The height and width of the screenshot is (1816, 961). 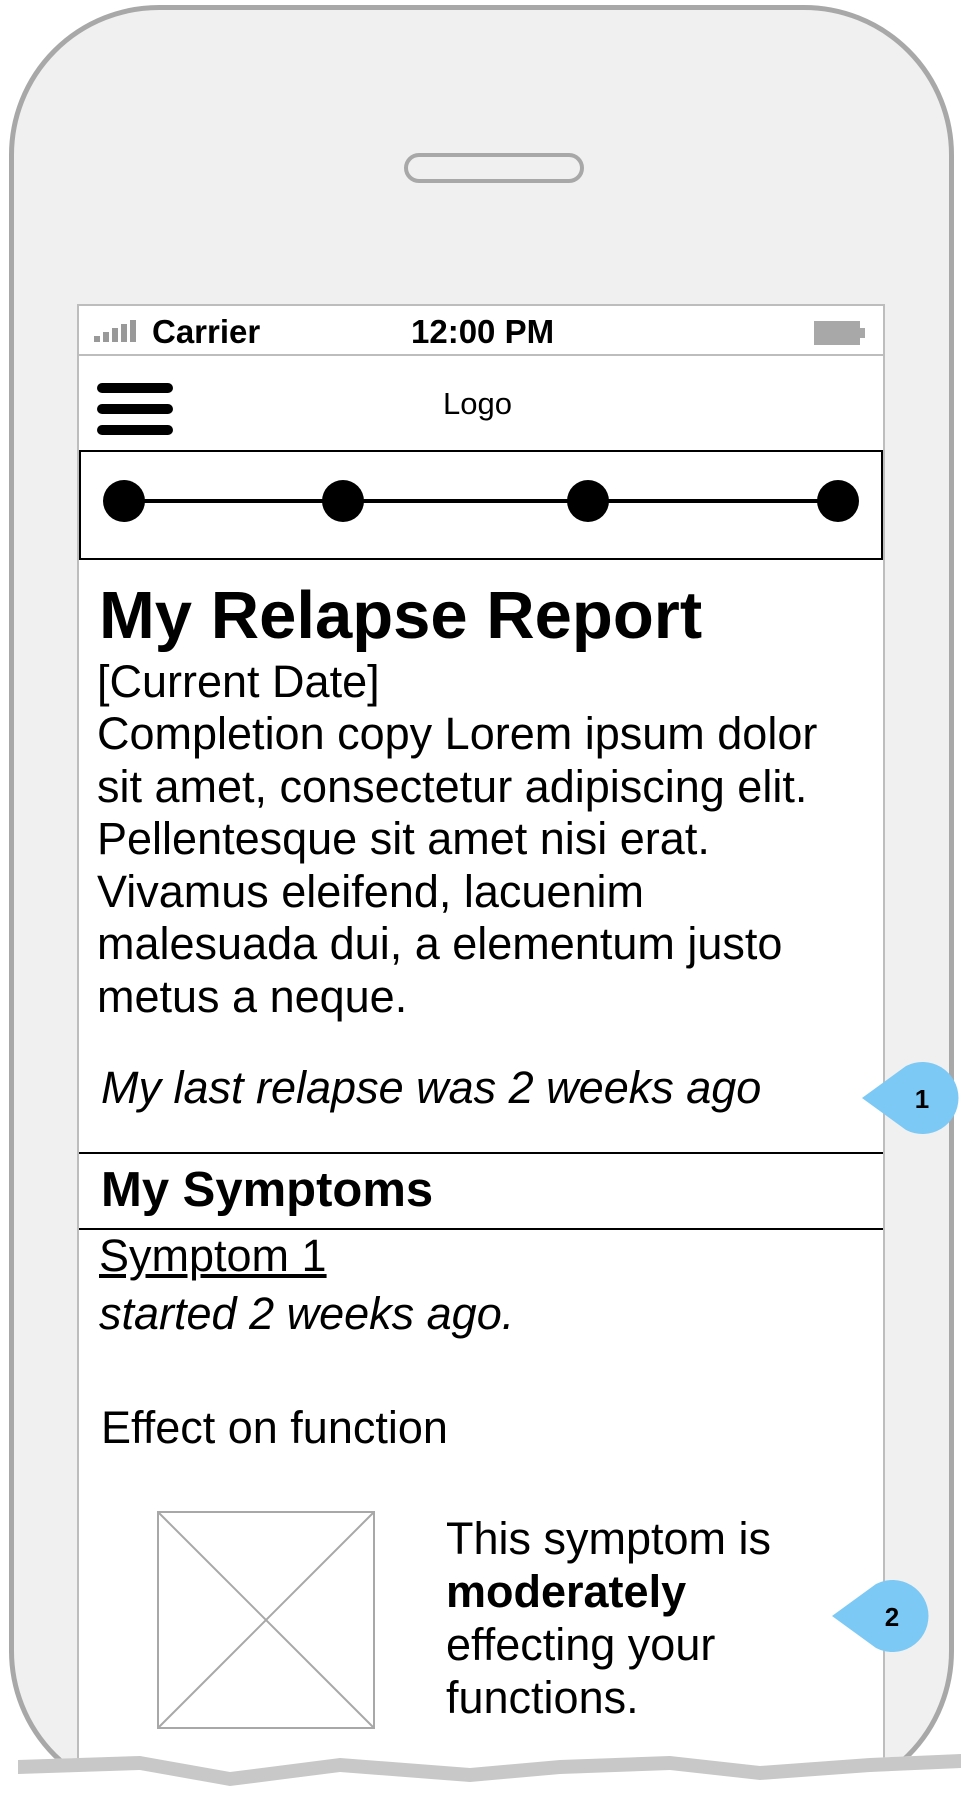 I want to click on severity-prefix: This symptom is, so click(x=609, y=1538).